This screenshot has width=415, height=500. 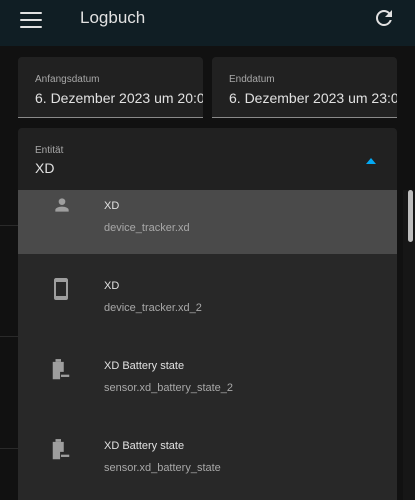 What do you see at coordinates (207, 296) in the screenshot?
I see `list-item: XD device_tracker.xd_2` at bounding box center [207, 296].